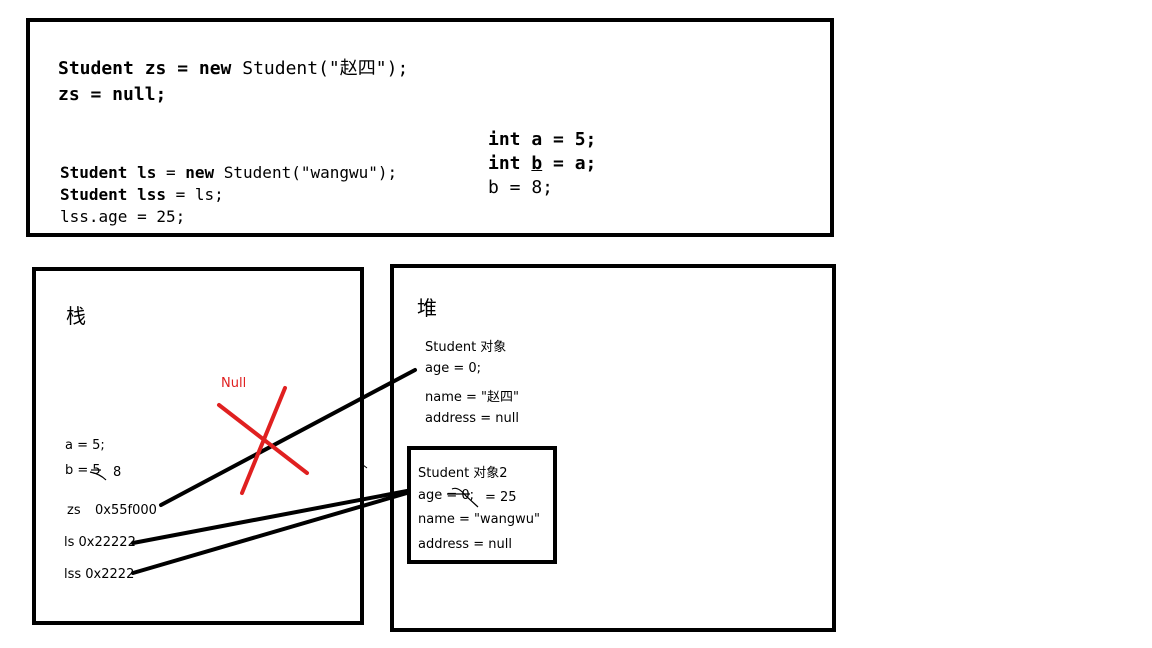 The height and width of the screenshot is (648, 1152). I want to click on annotation-layer, so click(284, 471).